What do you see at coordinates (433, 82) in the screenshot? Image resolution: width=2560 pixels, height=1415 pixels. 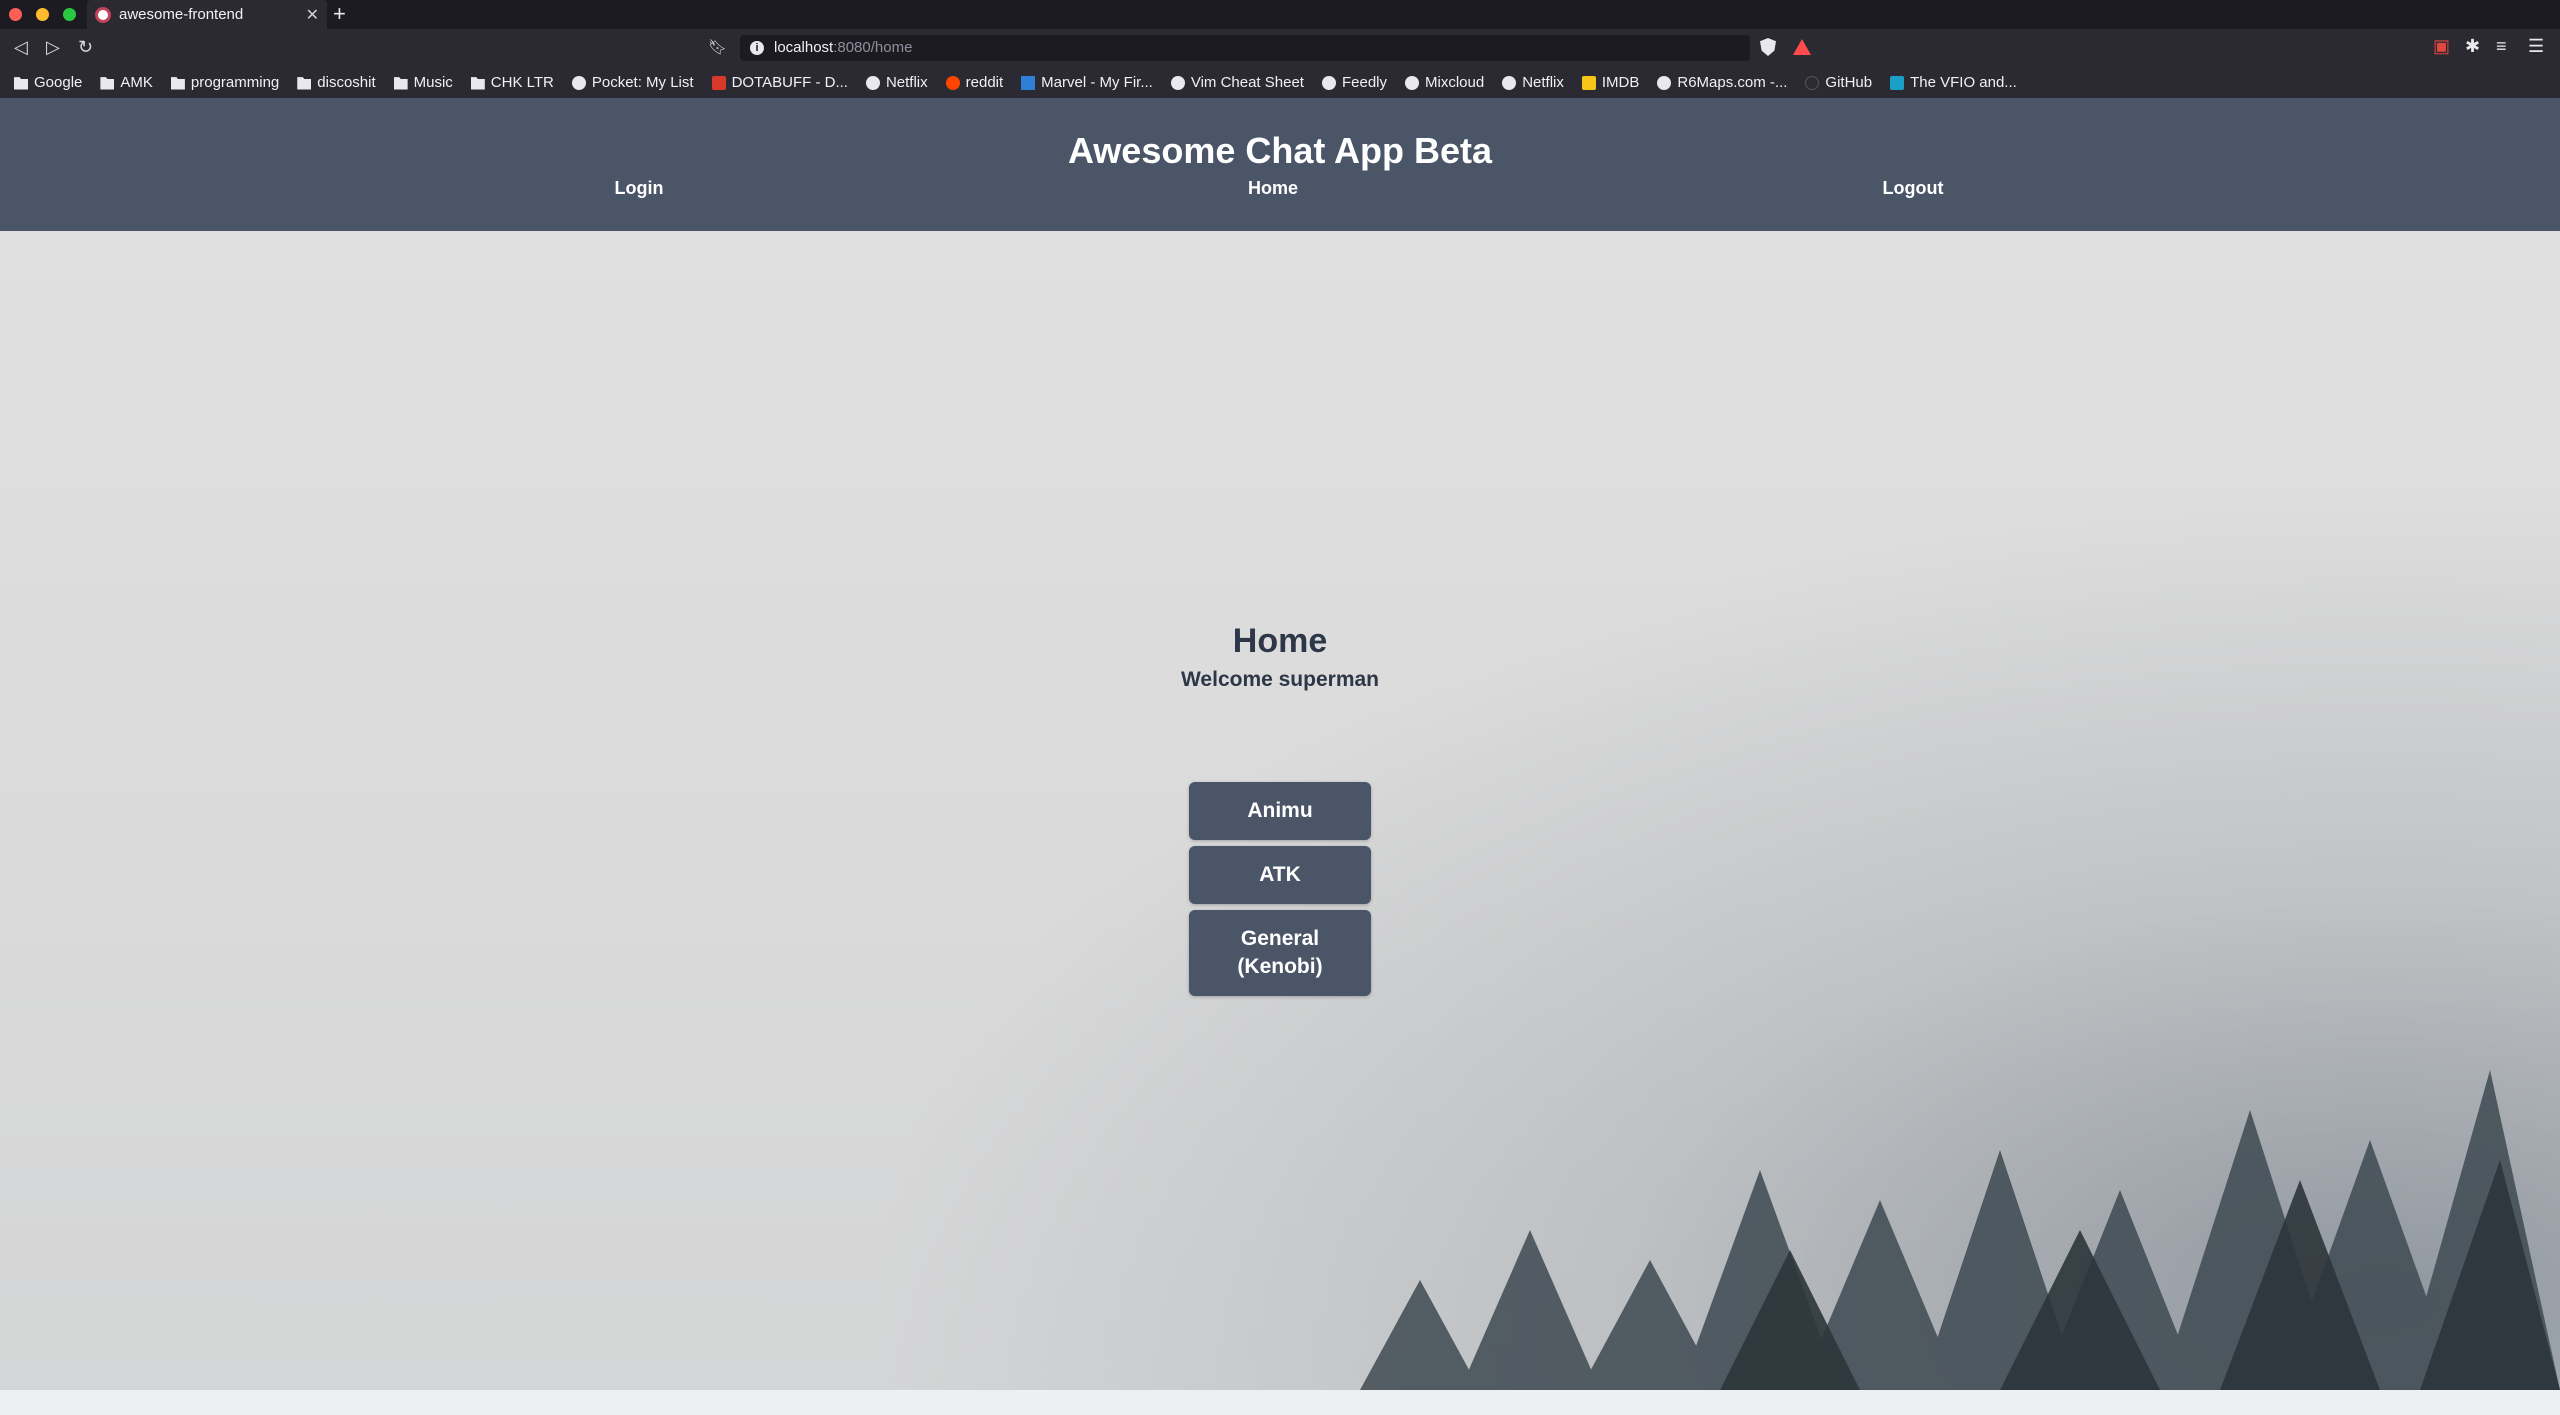 I see `bookmark-label: Music` at bounding box center [433, 82].